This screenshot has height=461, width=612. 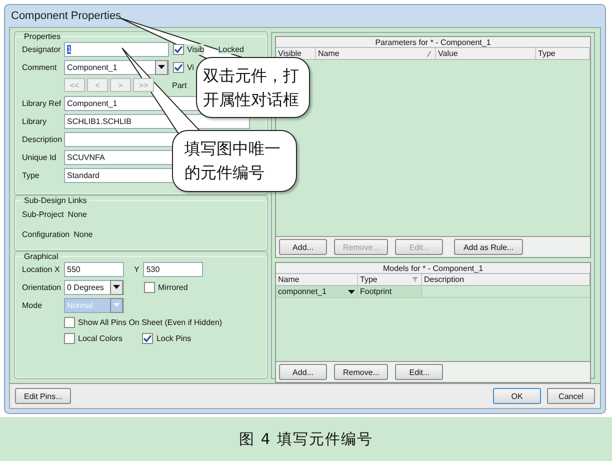 I want to click on group-title: Graphical, so click(x=41, y=256).